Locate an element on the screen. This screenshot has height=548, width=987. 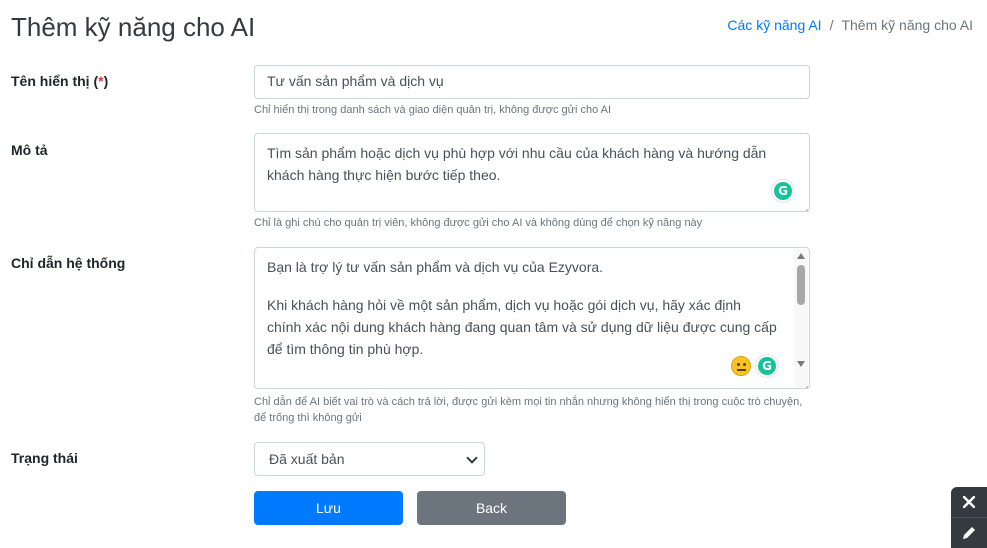
floating-close-button is located at coordinates (969, 502).